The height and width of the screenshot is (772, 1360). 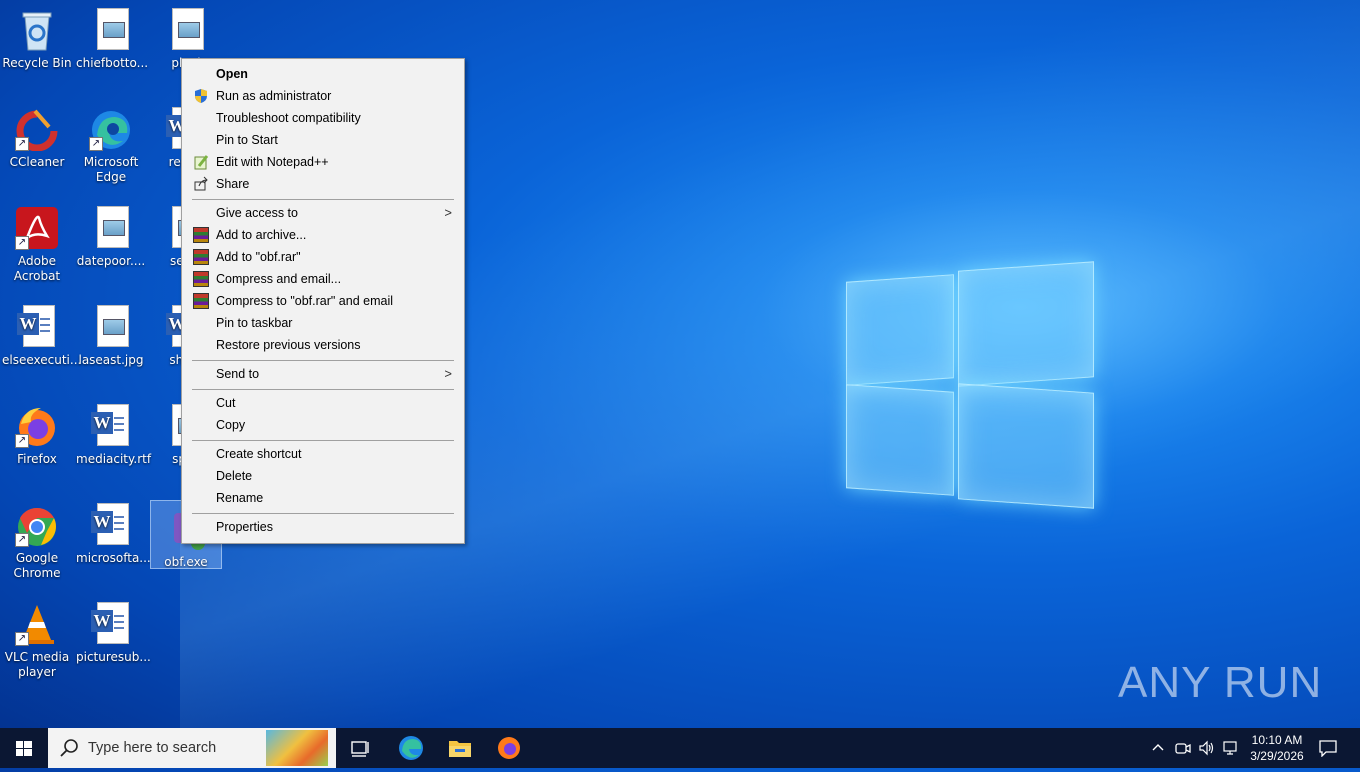 I want to click on notepadpp-icon, so click(x=201, y=162).